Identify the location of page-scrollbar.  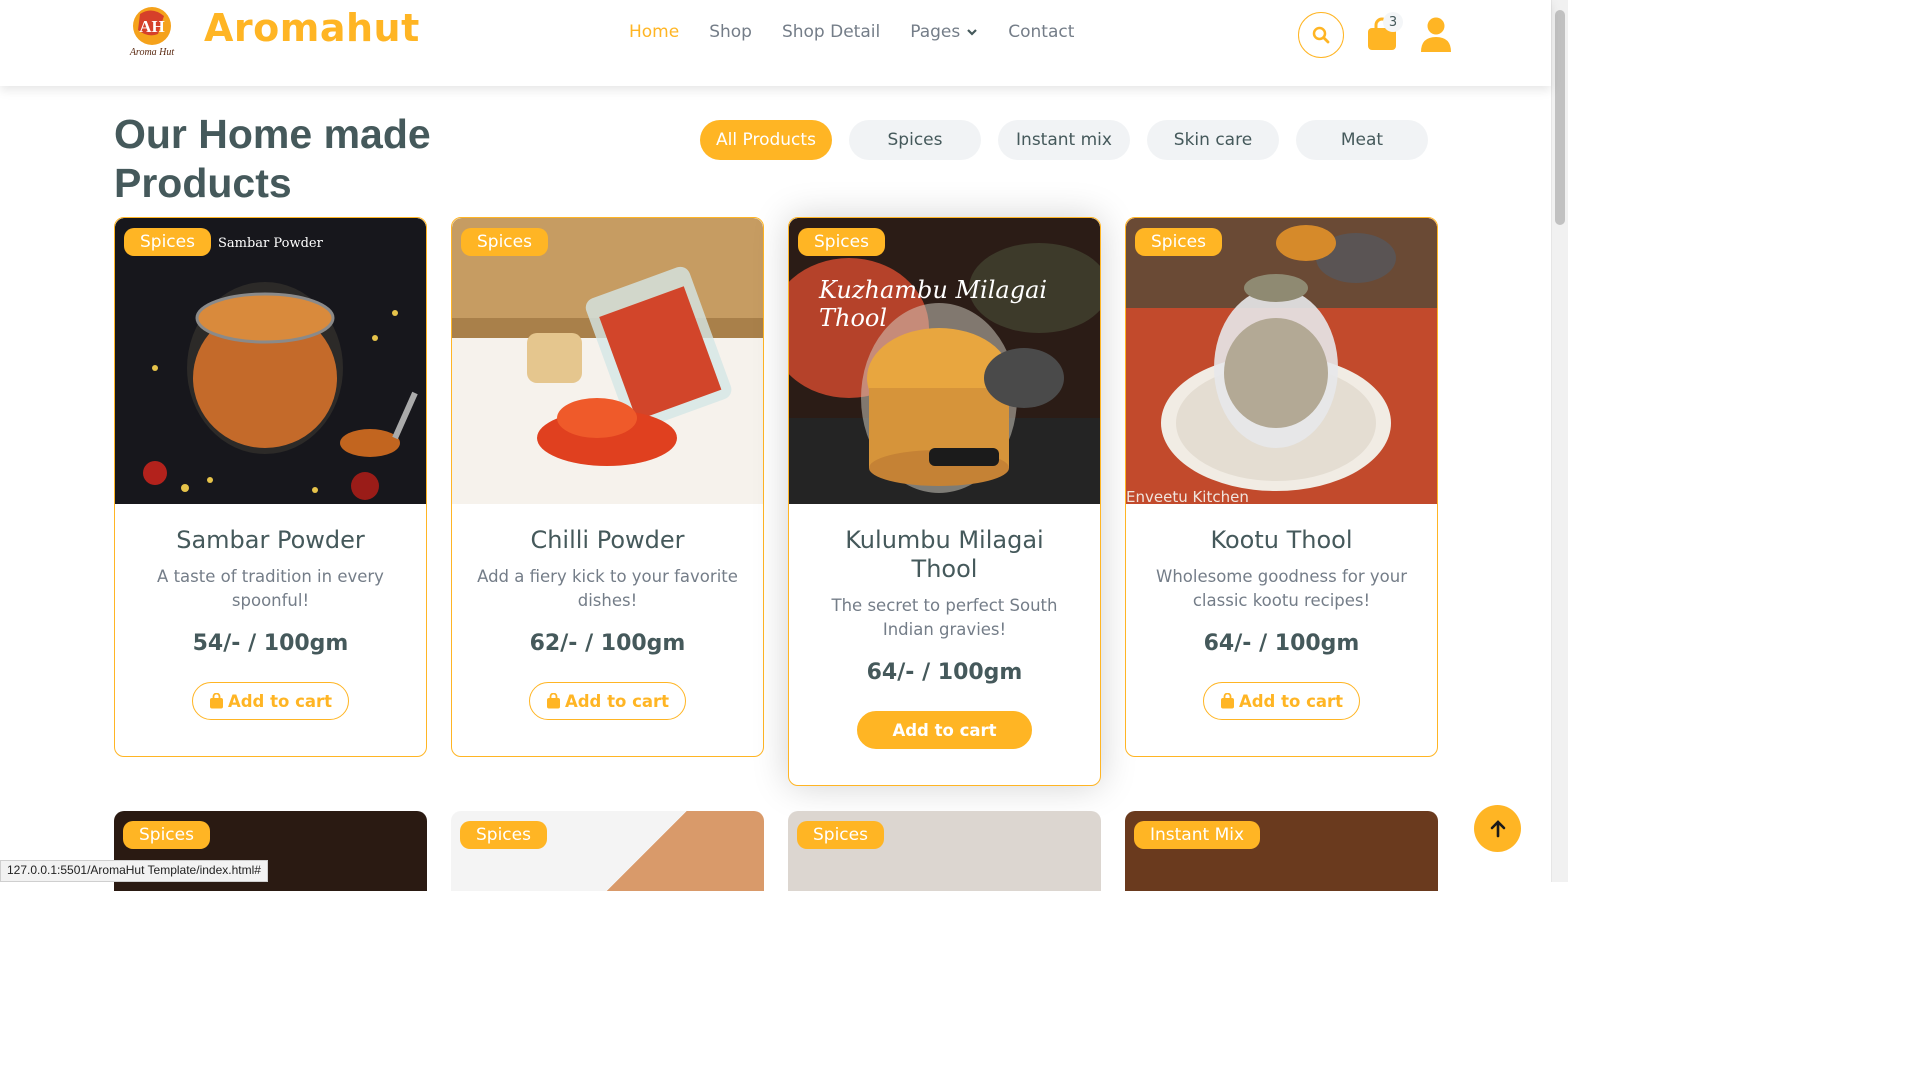
(1559, 441).